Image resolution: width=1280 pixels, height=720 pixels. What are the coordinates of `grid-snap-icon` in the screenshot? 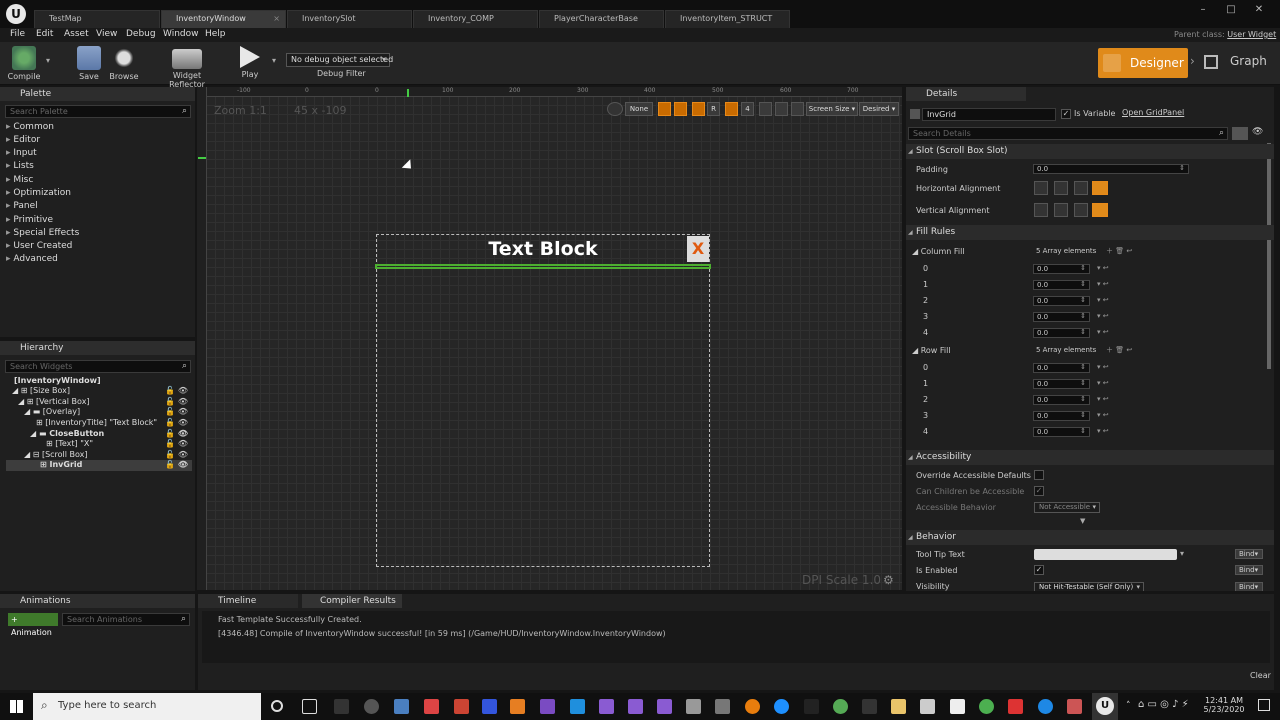 It's located at (664, 109).